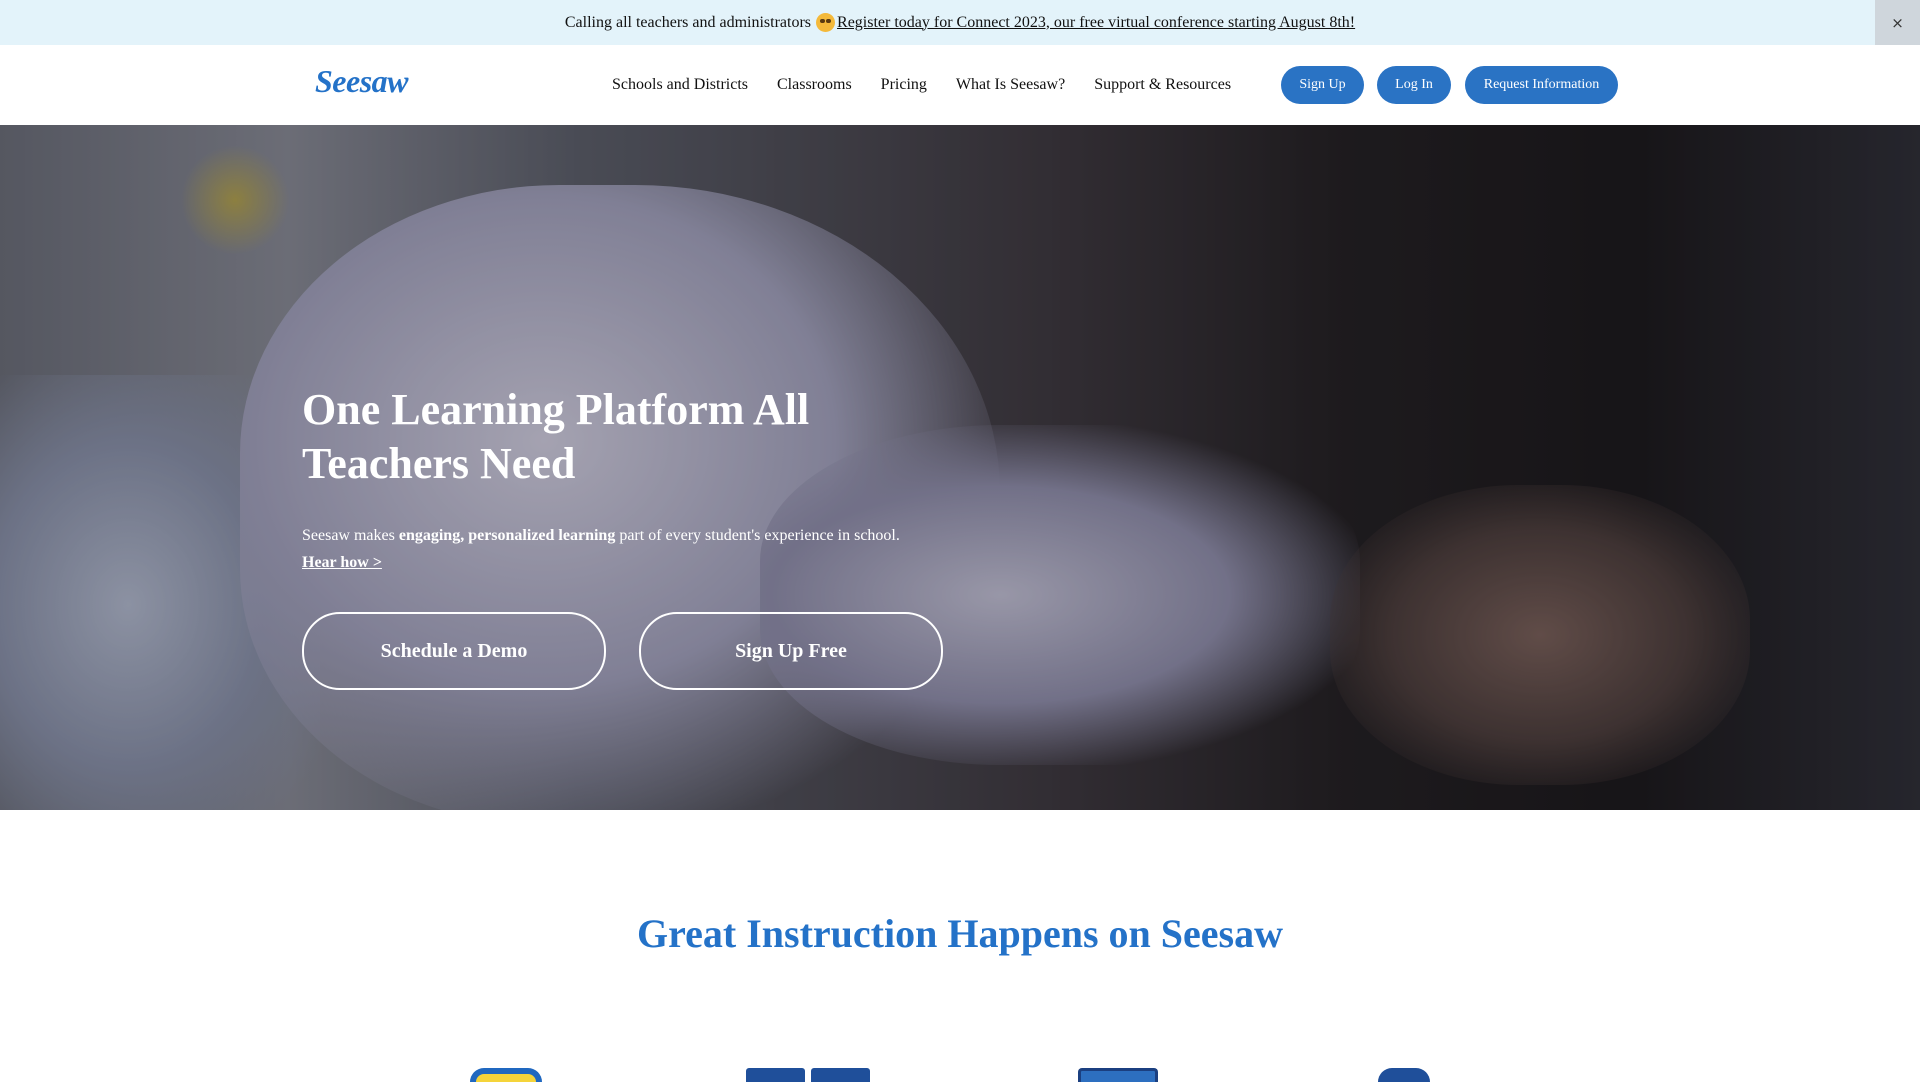 The height and width of the screenshot is (1082, 1920). Describe the element at coordinates (1010, 85) in the screenshot. I see `nav-what-is-seesaw: What Is Seesaw?` at that location.